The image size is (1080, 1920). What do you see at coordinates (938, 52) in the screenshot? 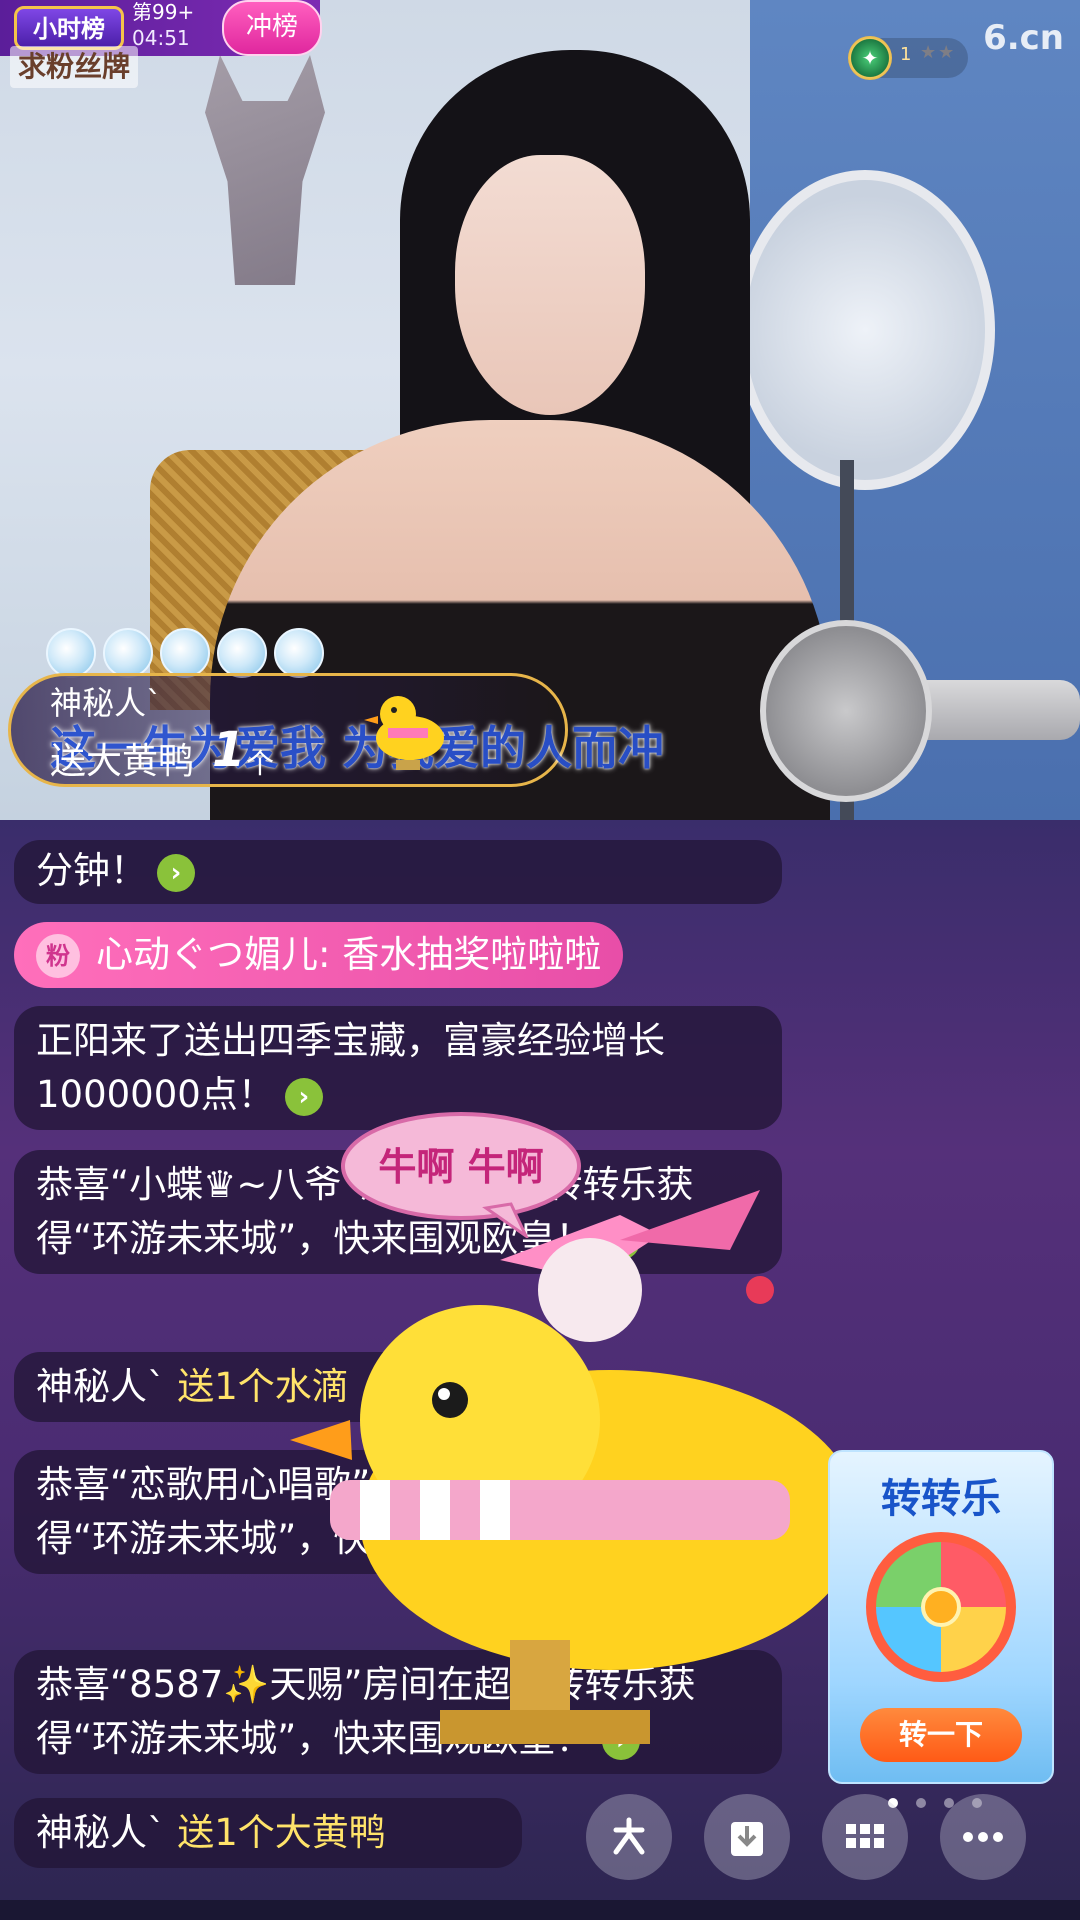
I see `level-stars: ★★` at bounding box center [938, 52].